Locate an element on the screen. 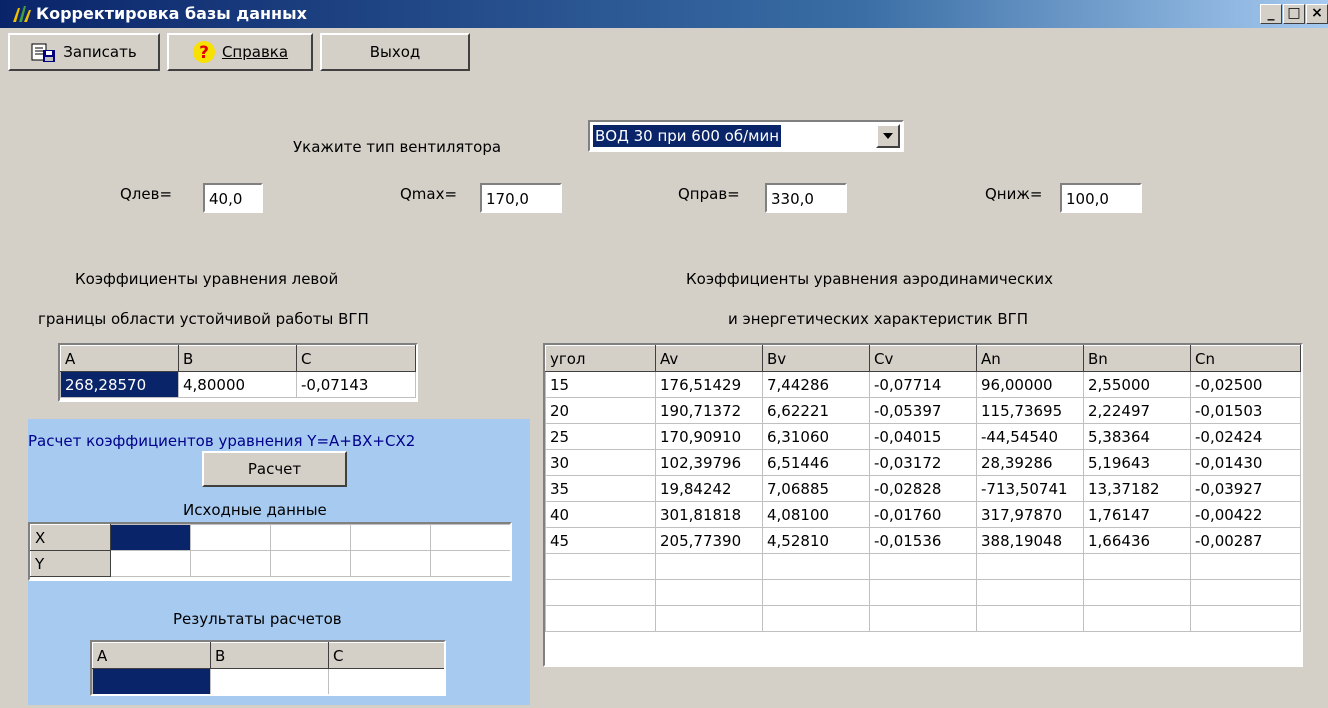  q-left-input: 40,0 is located at coordinates (233, 198).